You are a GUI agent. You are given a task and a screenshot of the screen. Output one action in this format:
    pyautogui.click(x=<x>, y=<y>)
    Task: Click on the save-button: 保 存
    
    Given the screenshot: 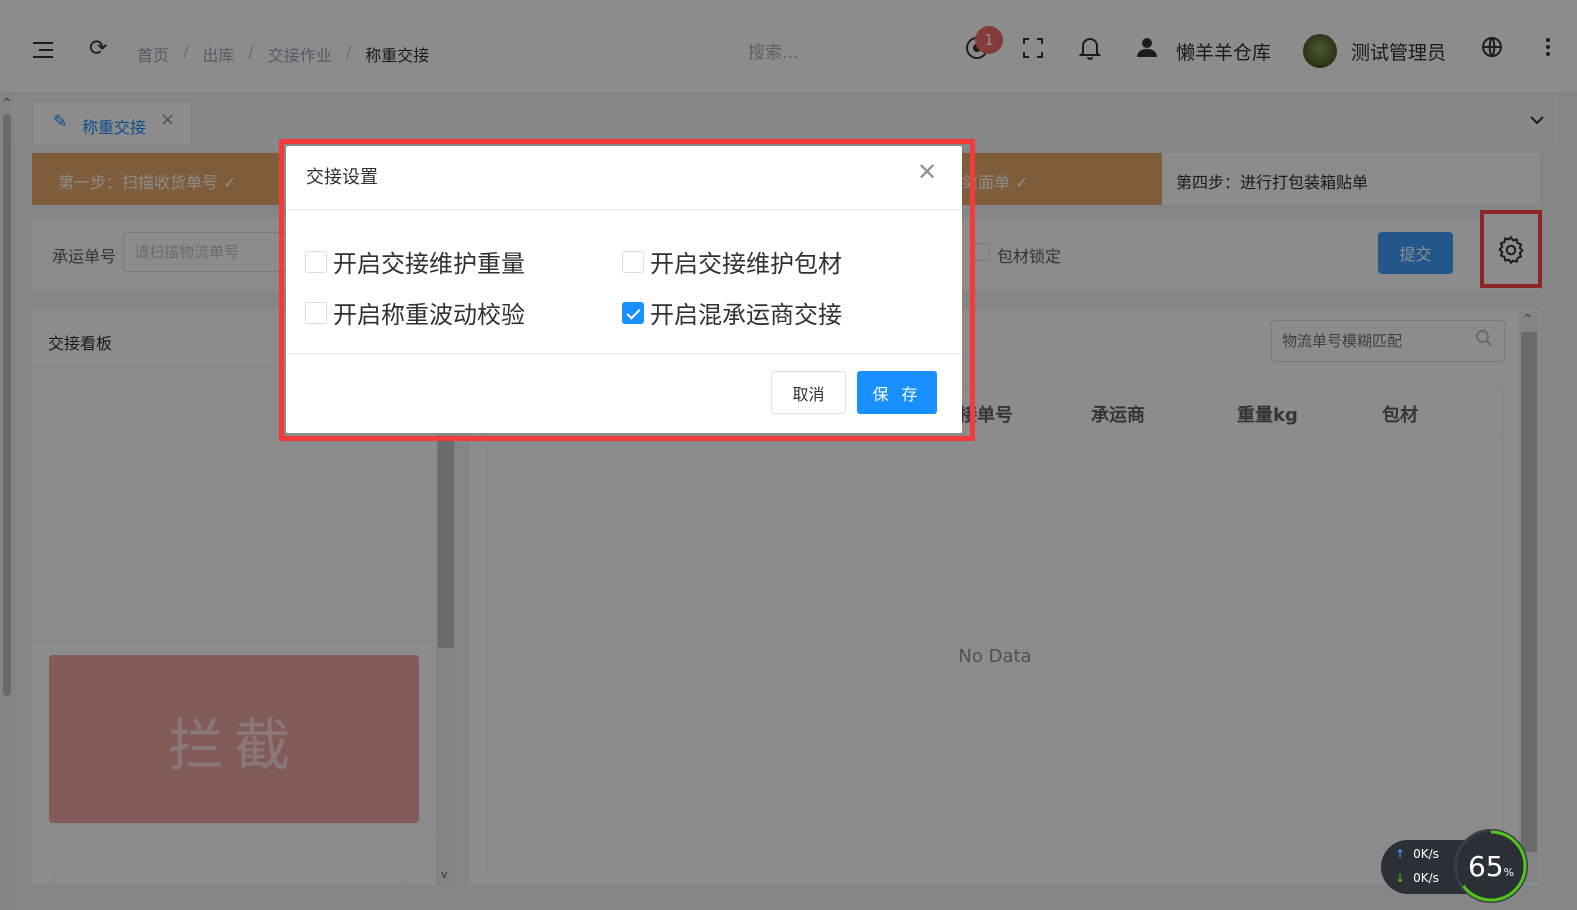 What is the action you would take?
    pyautogui.click(x=897, y=392)
    